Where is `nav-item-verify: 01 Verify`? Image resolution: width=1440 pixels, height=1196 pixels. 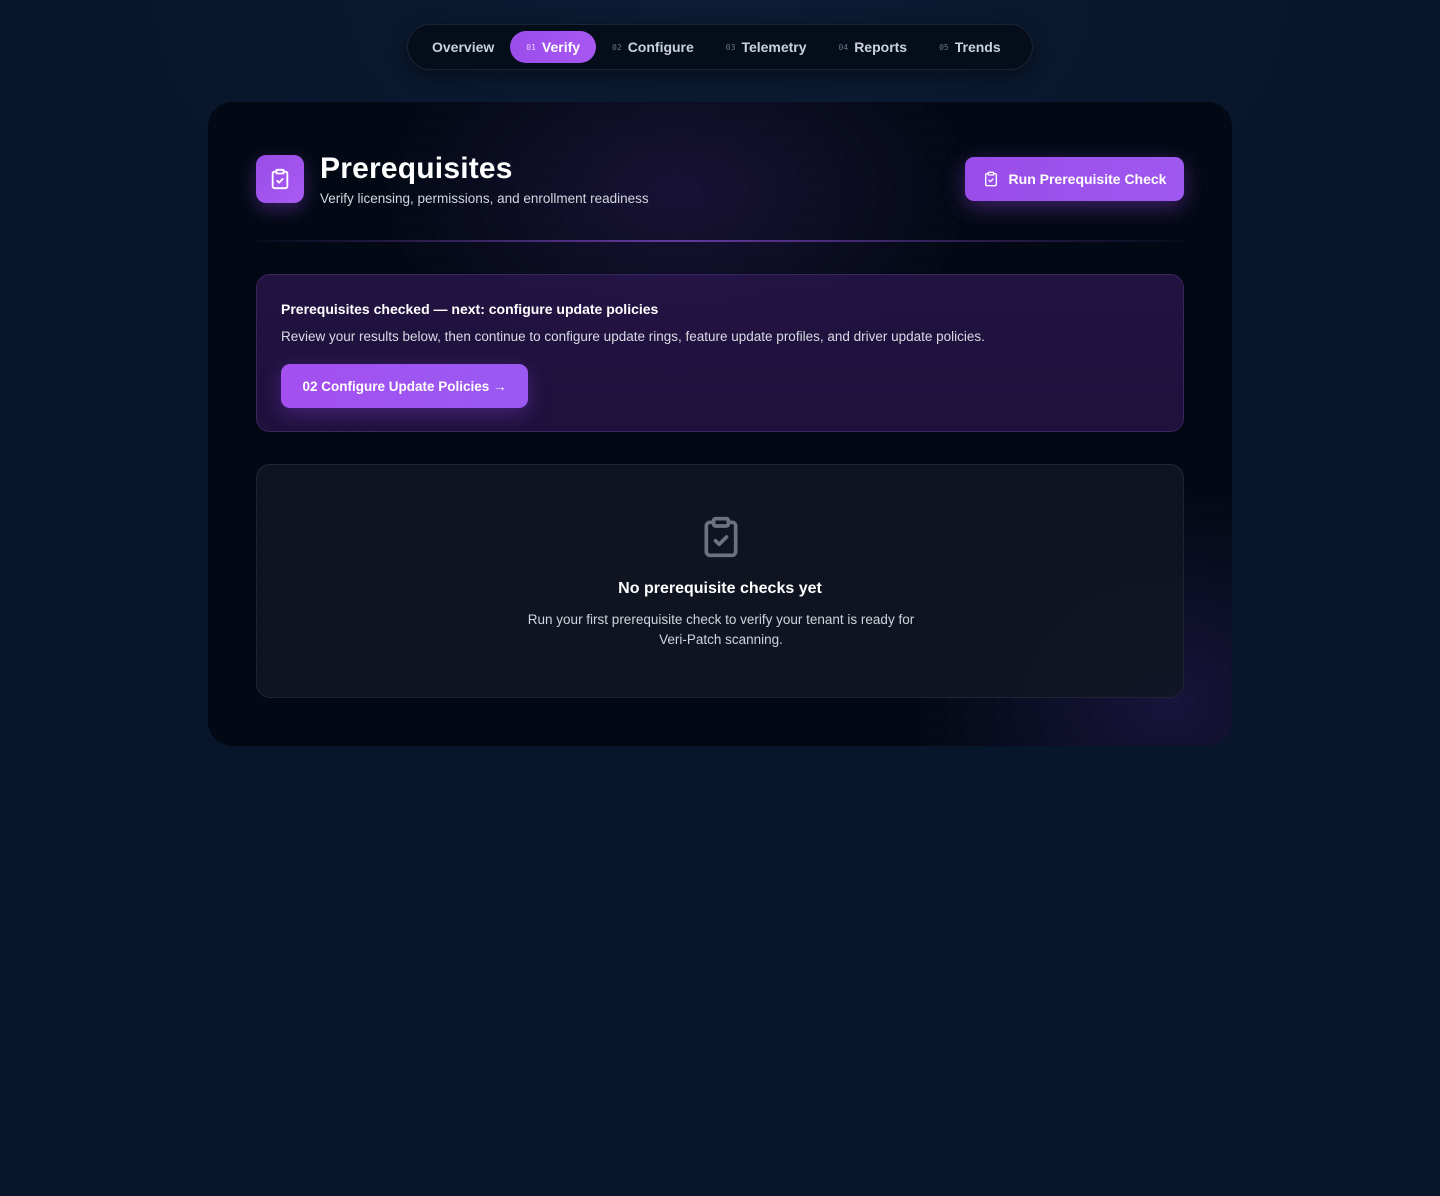 nav-item-verify: 01 Verify is located at coordinates (553, 47).